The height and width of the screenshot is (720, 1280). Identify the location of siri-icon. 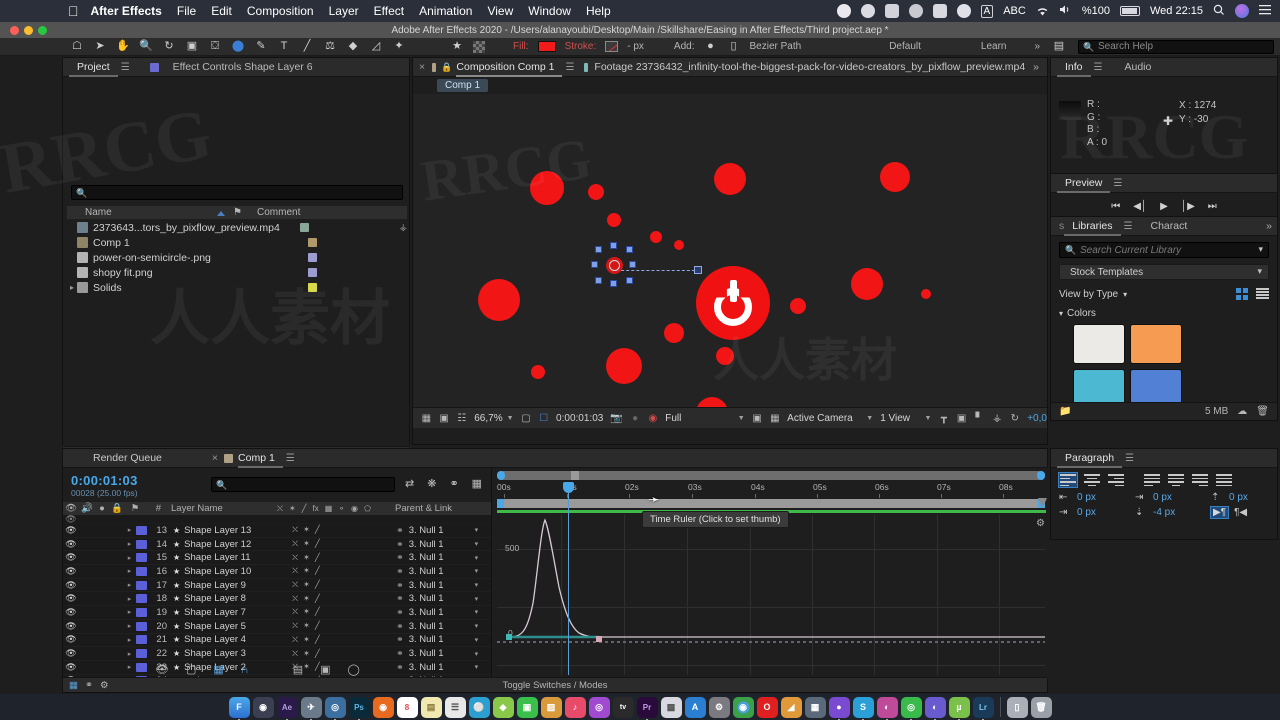
(1242, 11).